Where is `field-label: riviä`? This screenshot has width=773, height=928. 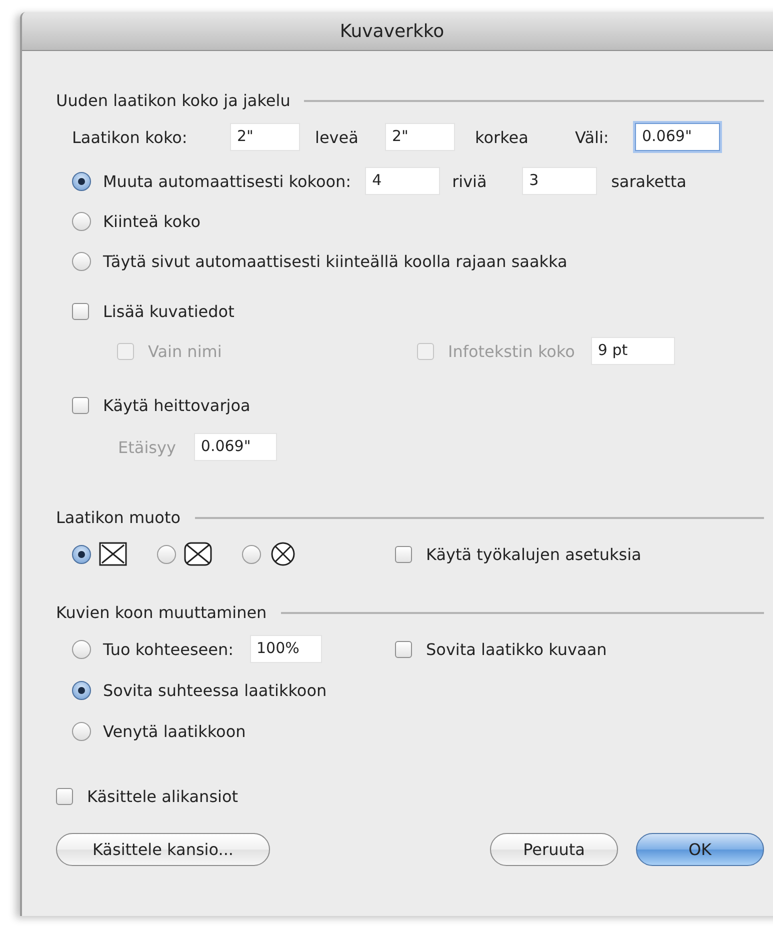
field-label: riviä is located at coordinates (470, 181).